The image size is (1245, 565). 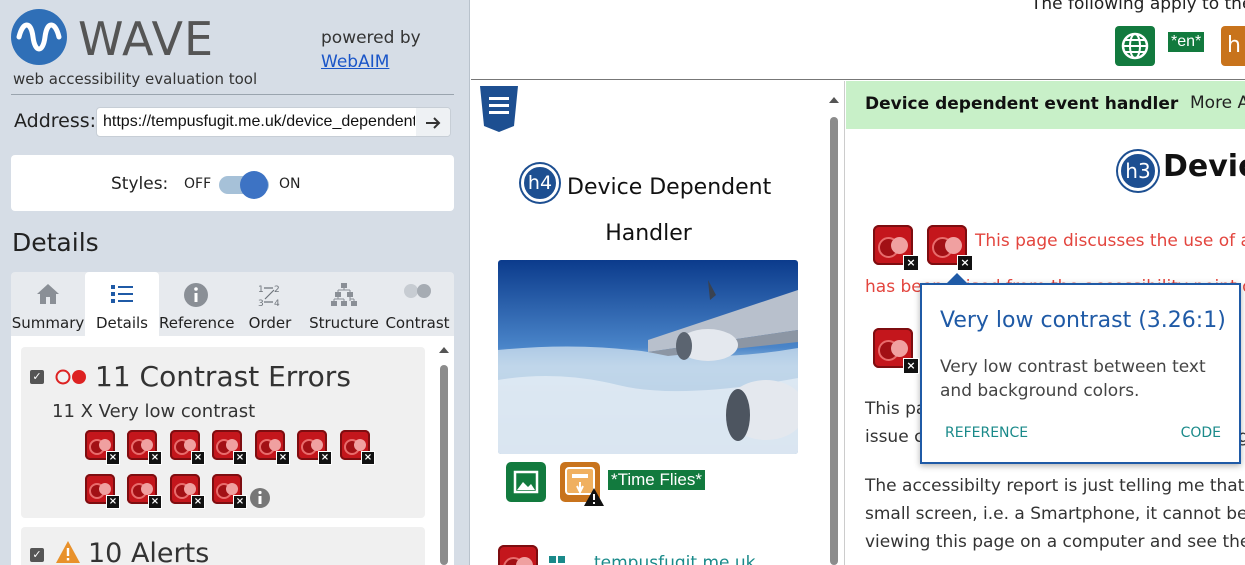 What do you see at coordinates (417, 323) in the screenshot?
I see `tab-contrast-label: Contrast` at bounding box center [417, 323].